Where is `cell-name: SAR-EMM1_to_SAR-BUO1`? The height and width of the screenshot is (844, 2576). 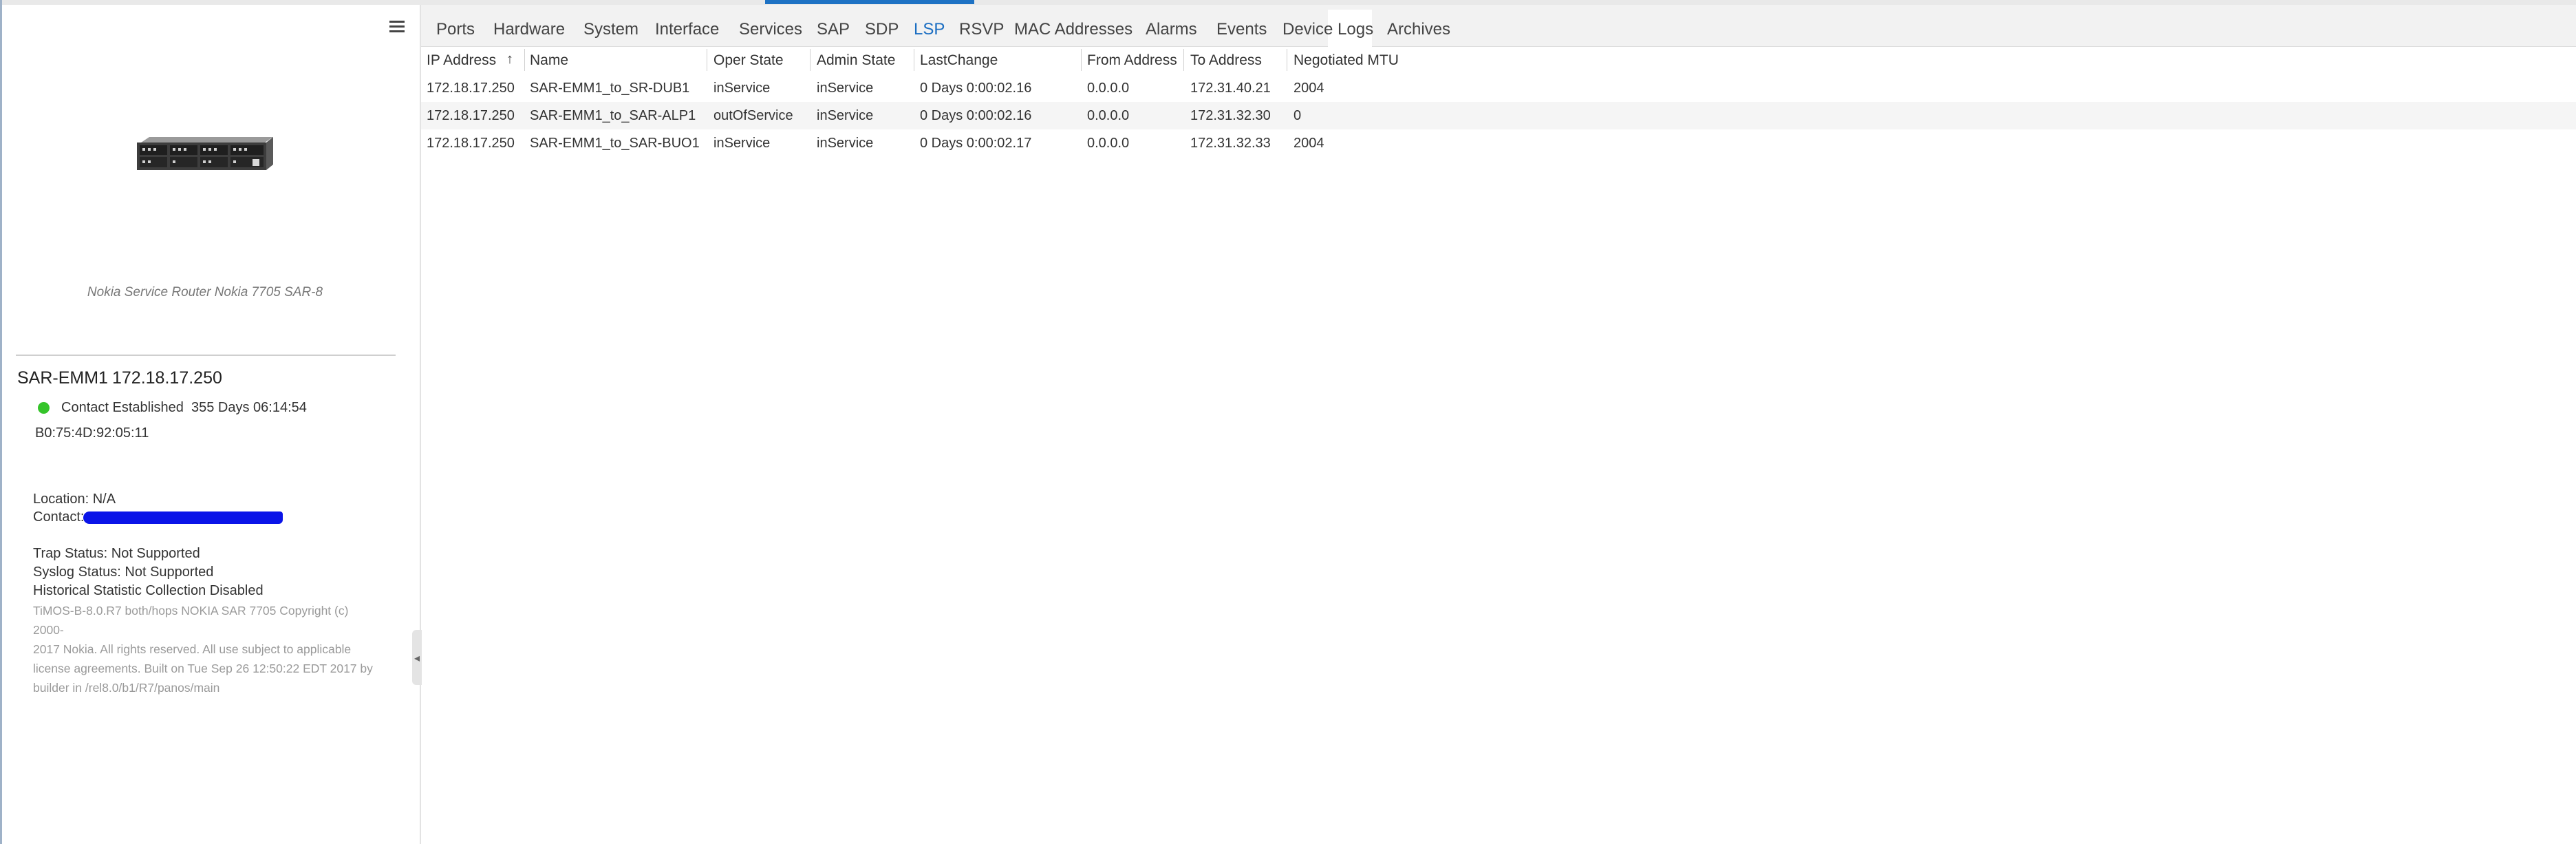
cell-name: SAR-EMM1_to_SAR-BUO1 is located at coordinates (615, 143).